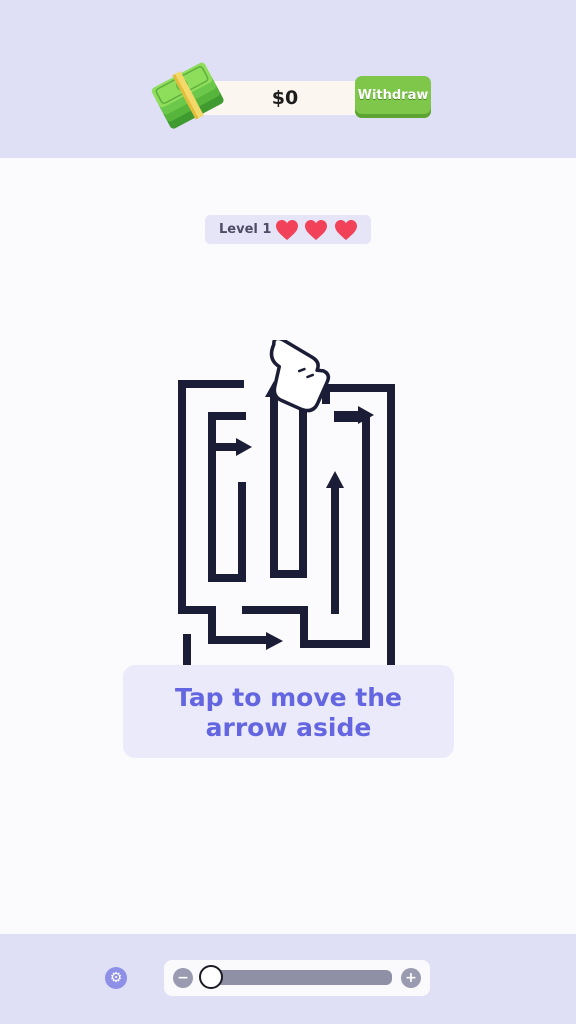 The image size is (576, 1024). What do you see at coordinates (187, 95) in the screenshot?
I see `cash-stack-icon: $` at bounding box center [187, 95].